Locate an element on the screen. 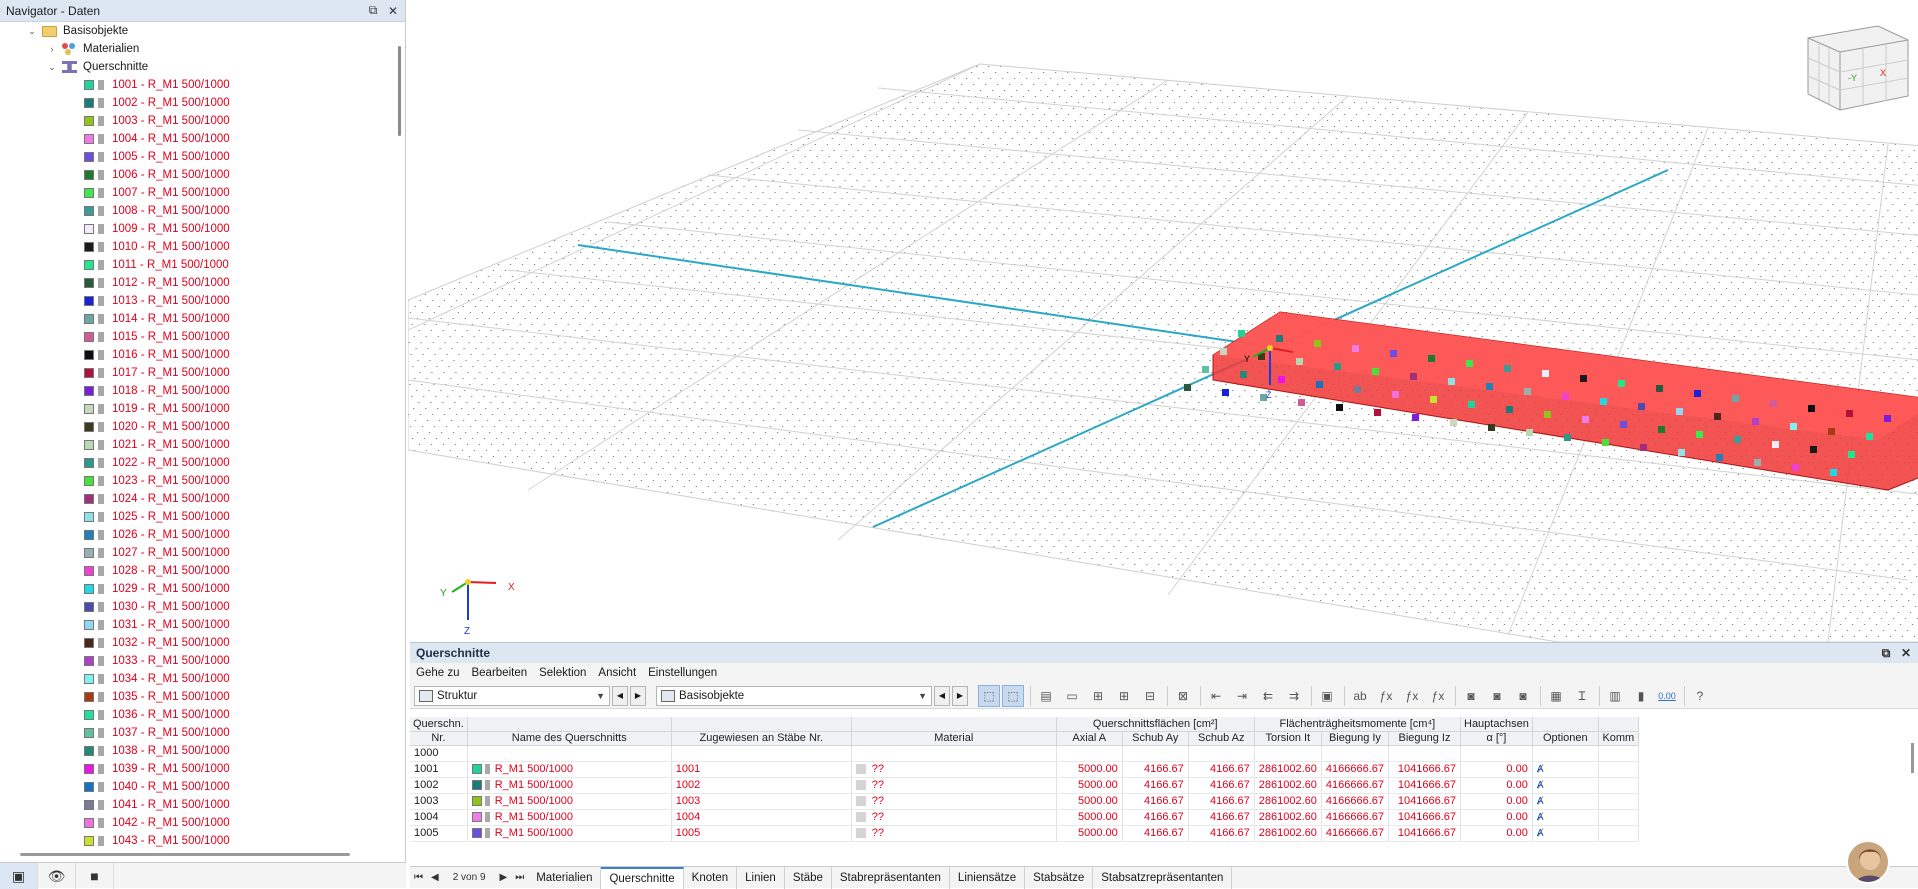 This screenshot has width=1918, height=889. cell-shear-y is located at coordinates (1155, 753).